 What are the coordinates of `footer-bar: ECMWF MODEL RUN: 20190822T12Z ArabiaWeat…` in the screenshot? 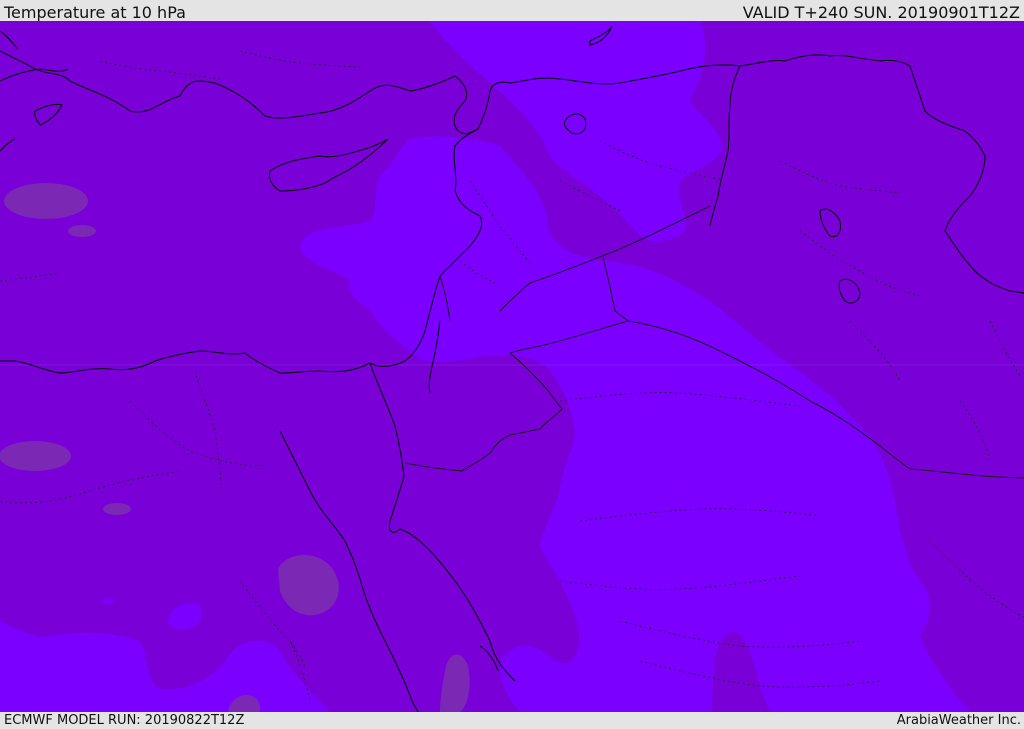 It's located at (512, 720).